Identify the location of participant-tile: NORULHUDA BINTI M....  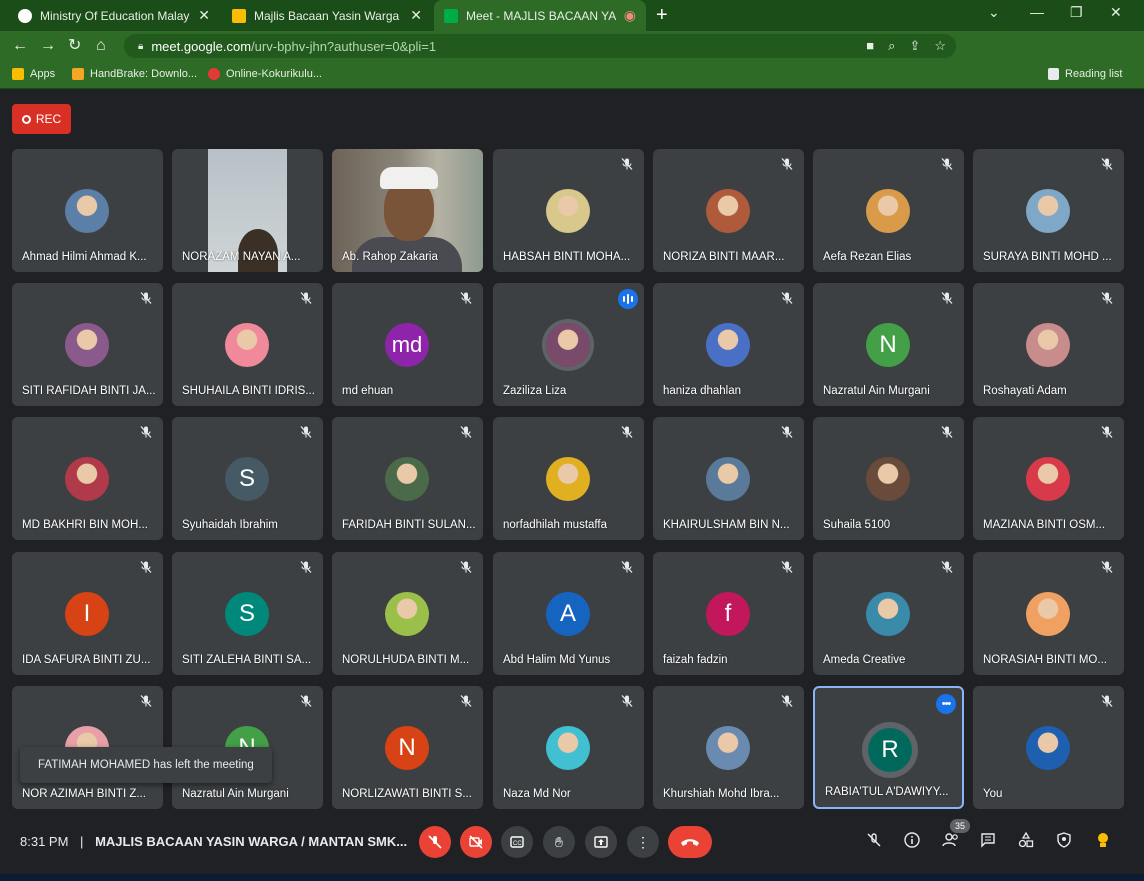
(407, 613).